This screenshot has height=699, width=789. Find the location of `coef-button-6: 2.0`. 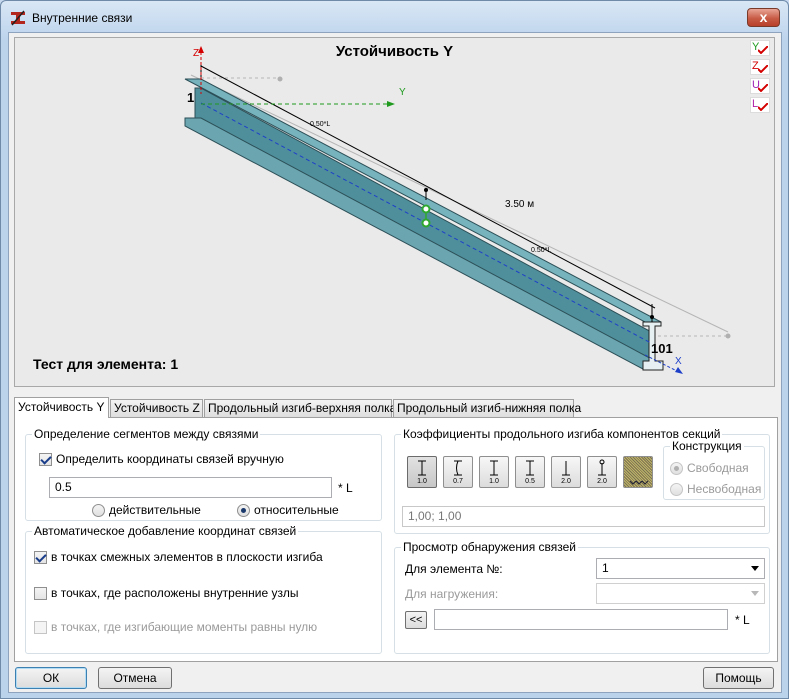

coef-button-6: 2.0 is located at coordinates (602, 472).